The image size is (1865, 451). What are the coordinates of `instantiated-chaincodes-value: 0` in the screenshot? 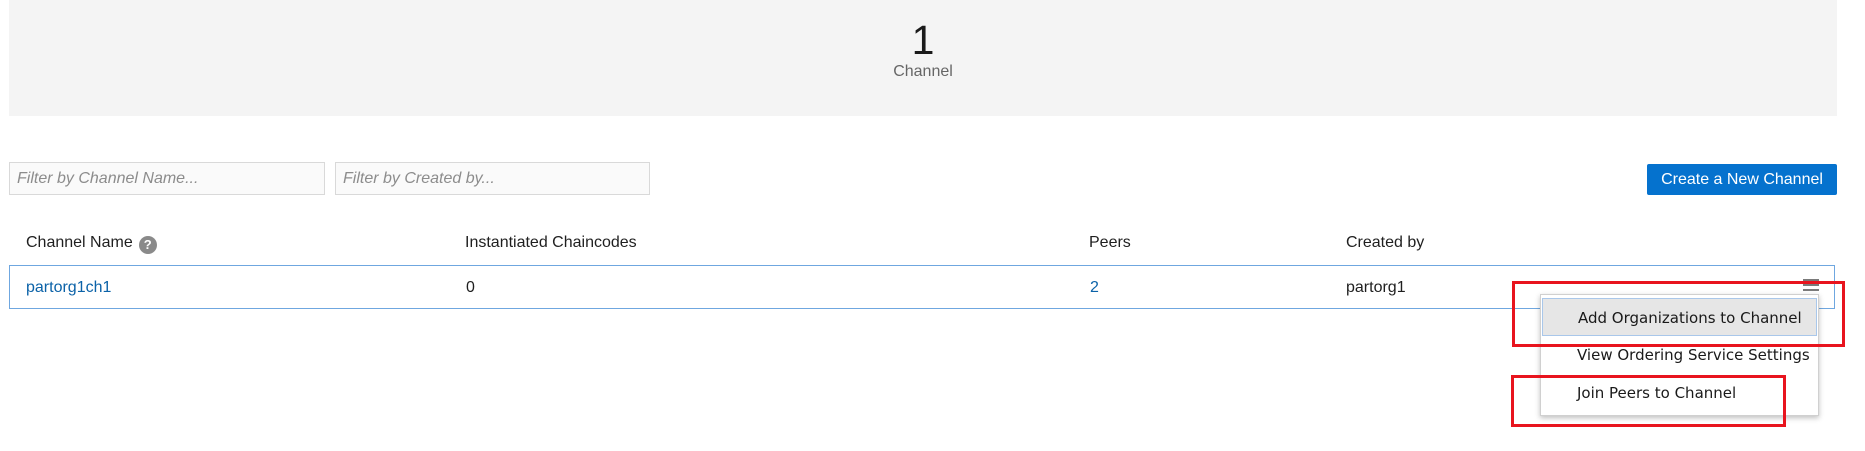 It's located at (470, 287).